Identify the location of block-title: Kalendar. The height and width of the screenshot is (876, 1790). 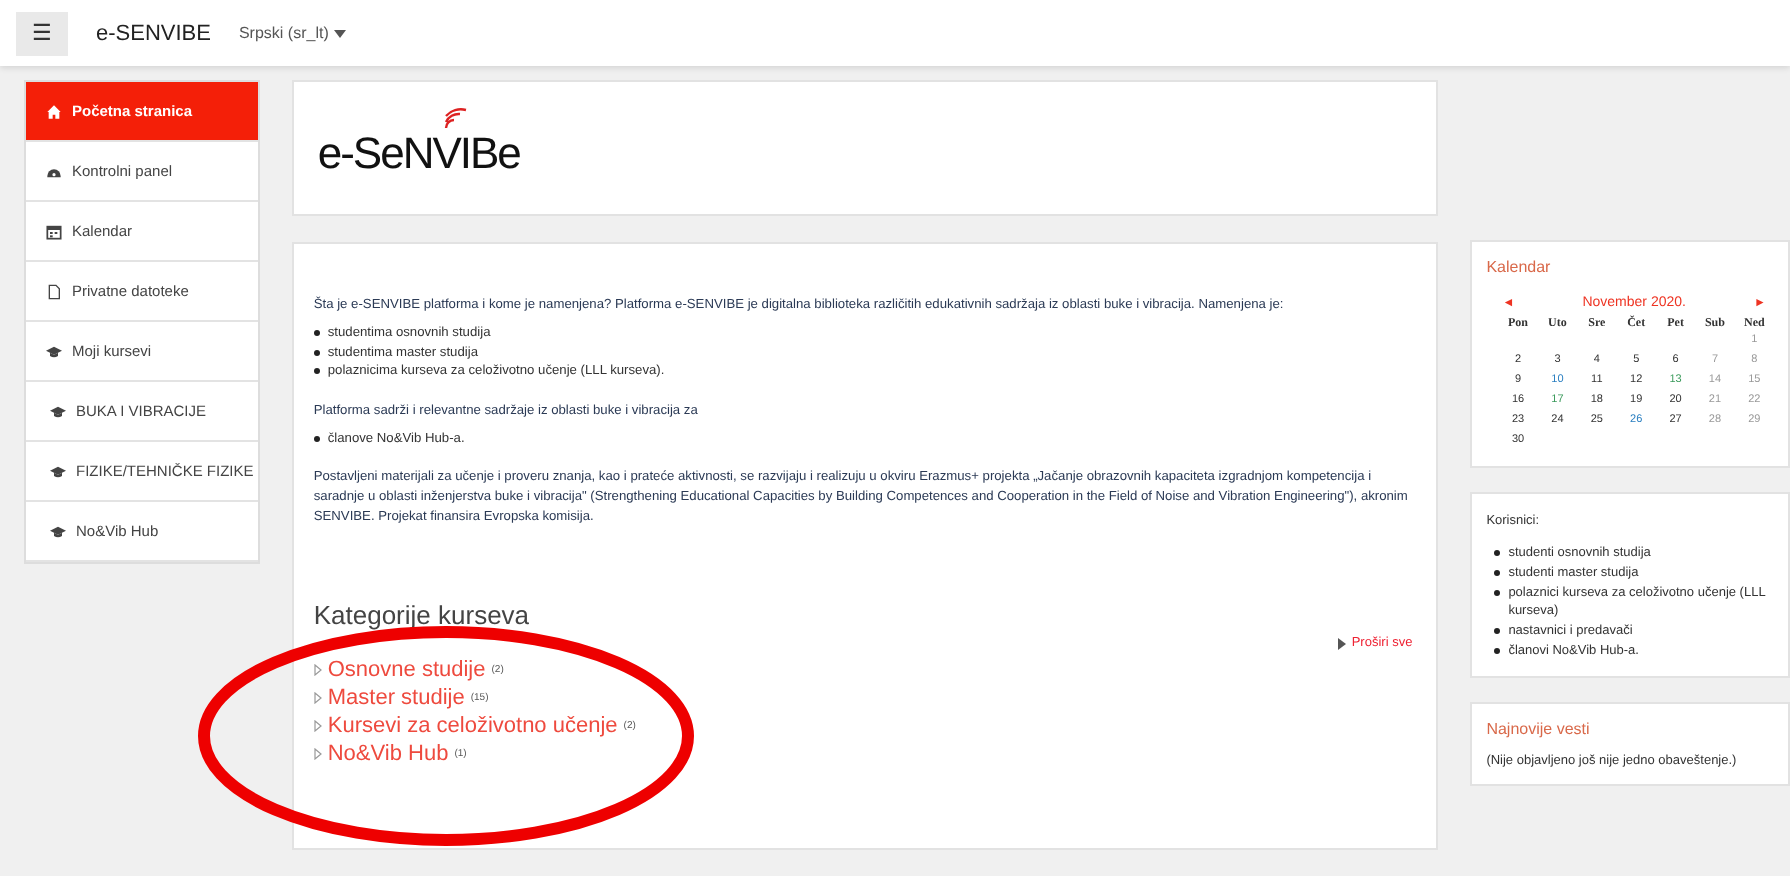
(1519, 267).